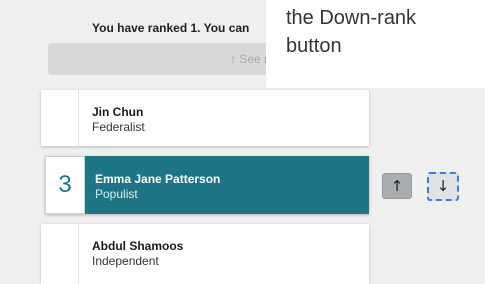 This screenshot has width=485, height=284. What do you see at coordinates (118, 112) in the screenshot?
I see `candidate-name: Jin Chun` at bounding box center [118, 112].